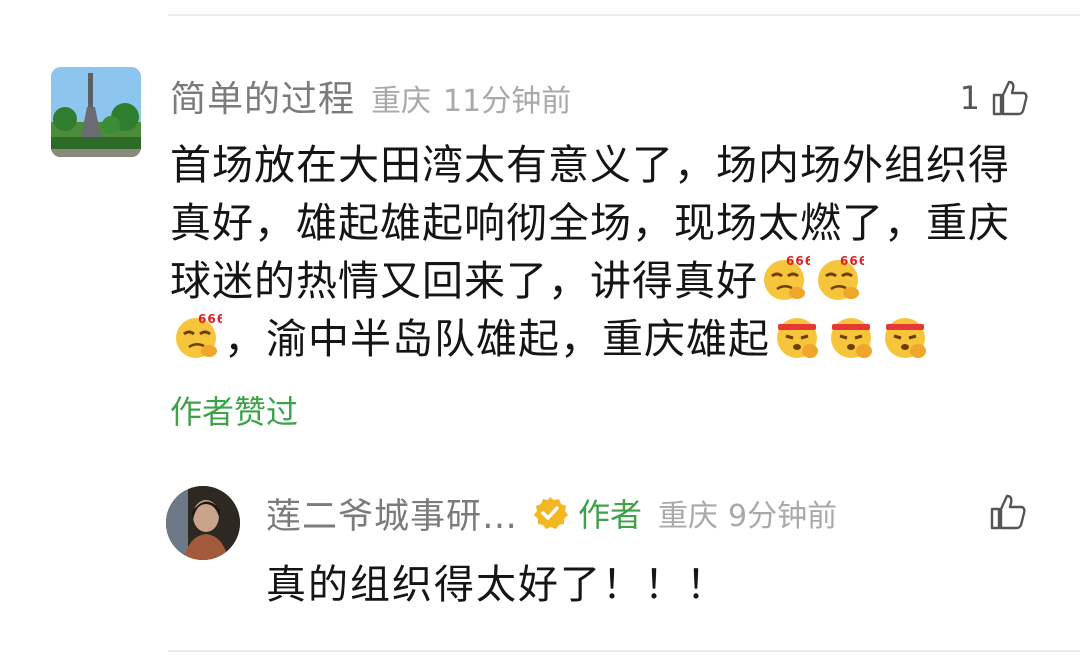 This screenshot has width=1080, height=657. Describe the element at coordinates (969, 98) in the screenshot. I see `like-count: 1` at that location.